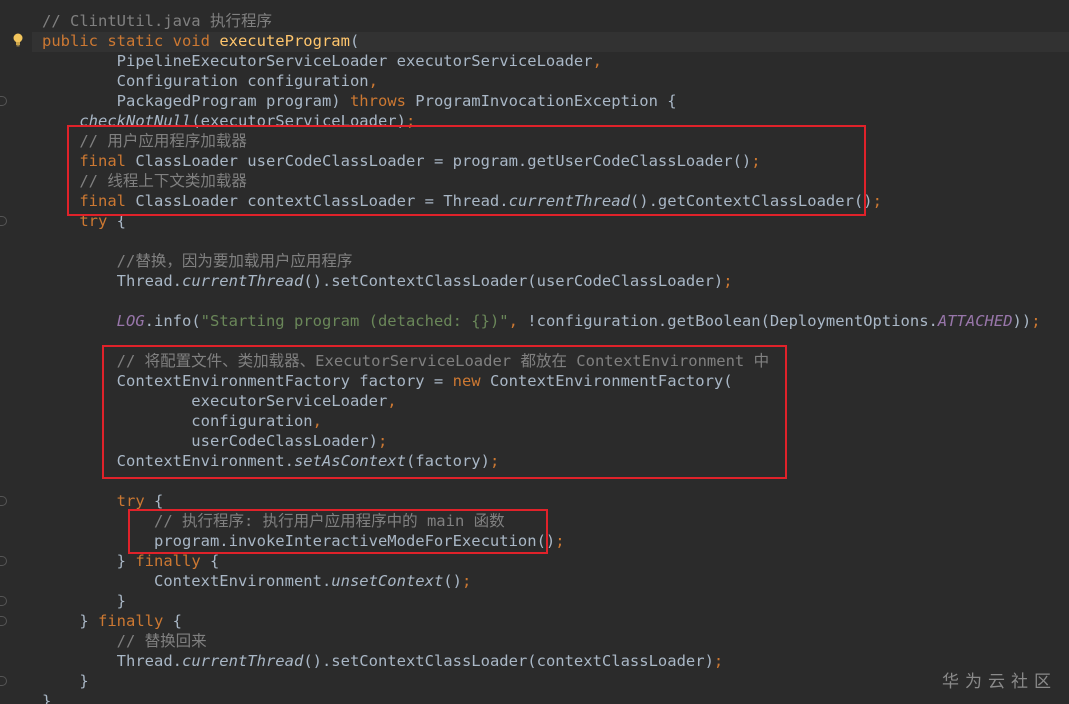  What do you see at coordinates (338, 531) in the screenshot?
I see `highlight-box-invoke-program` at bounding box center [338, 531].